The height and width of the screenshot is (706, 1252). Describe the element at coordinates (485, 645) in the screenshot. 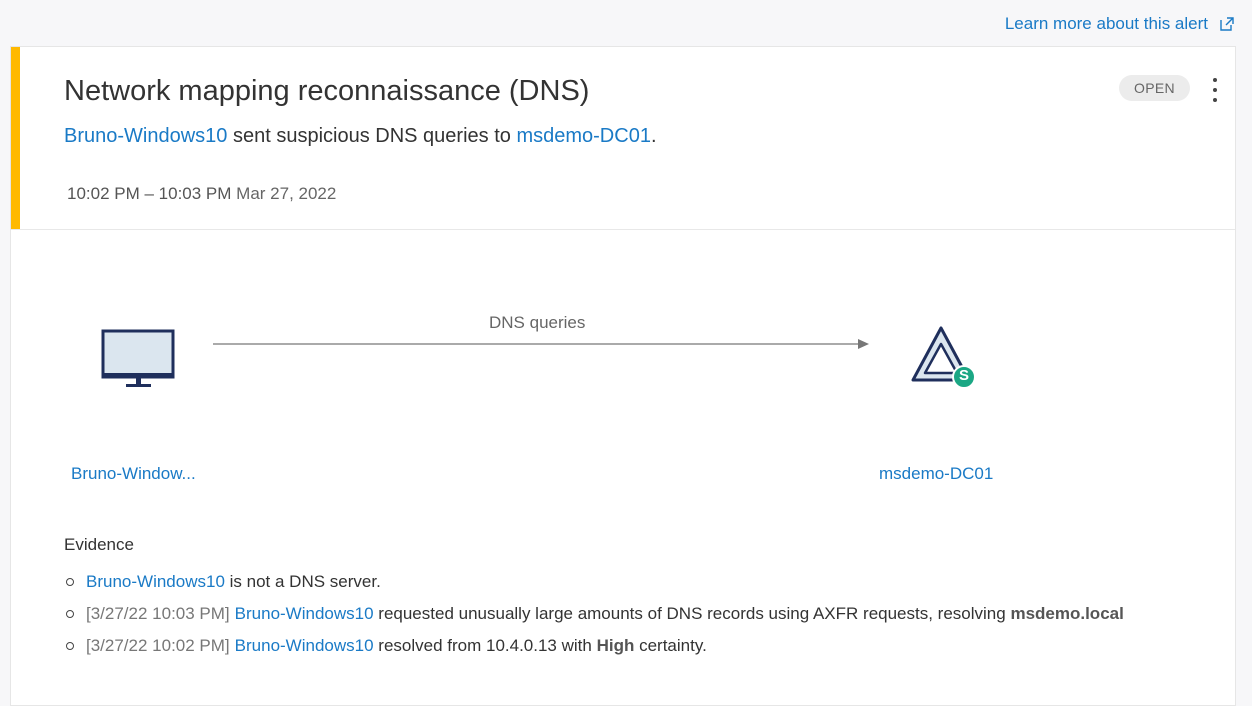

I see `evidence-text: resolved from 10.4.0.13 with` at that location.